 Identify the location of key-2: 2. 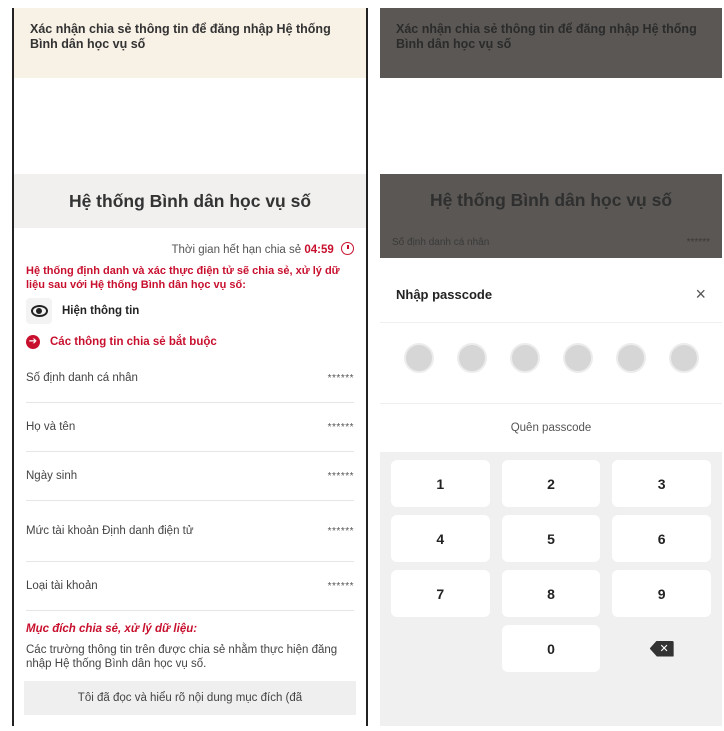
(551, 483).